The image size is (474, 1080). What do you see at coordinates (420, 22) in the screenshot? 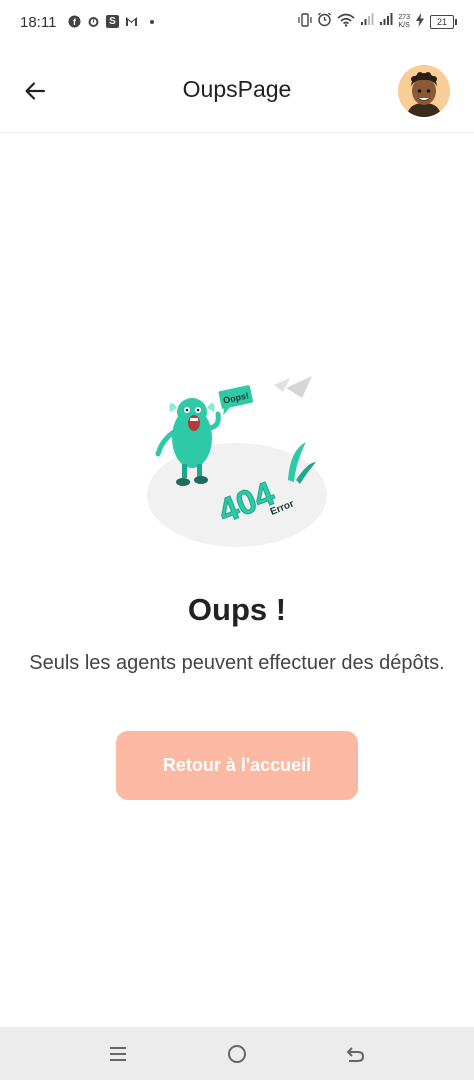
I see `charging-icon` at bounding box center [420, 22].